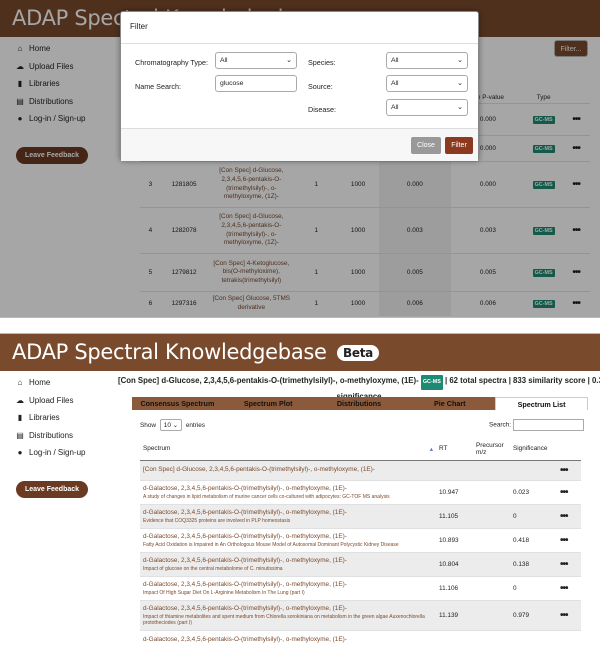 This screenshot has width=600, height=651. I want to click on source-select: All ⌄, so click(427, 83).